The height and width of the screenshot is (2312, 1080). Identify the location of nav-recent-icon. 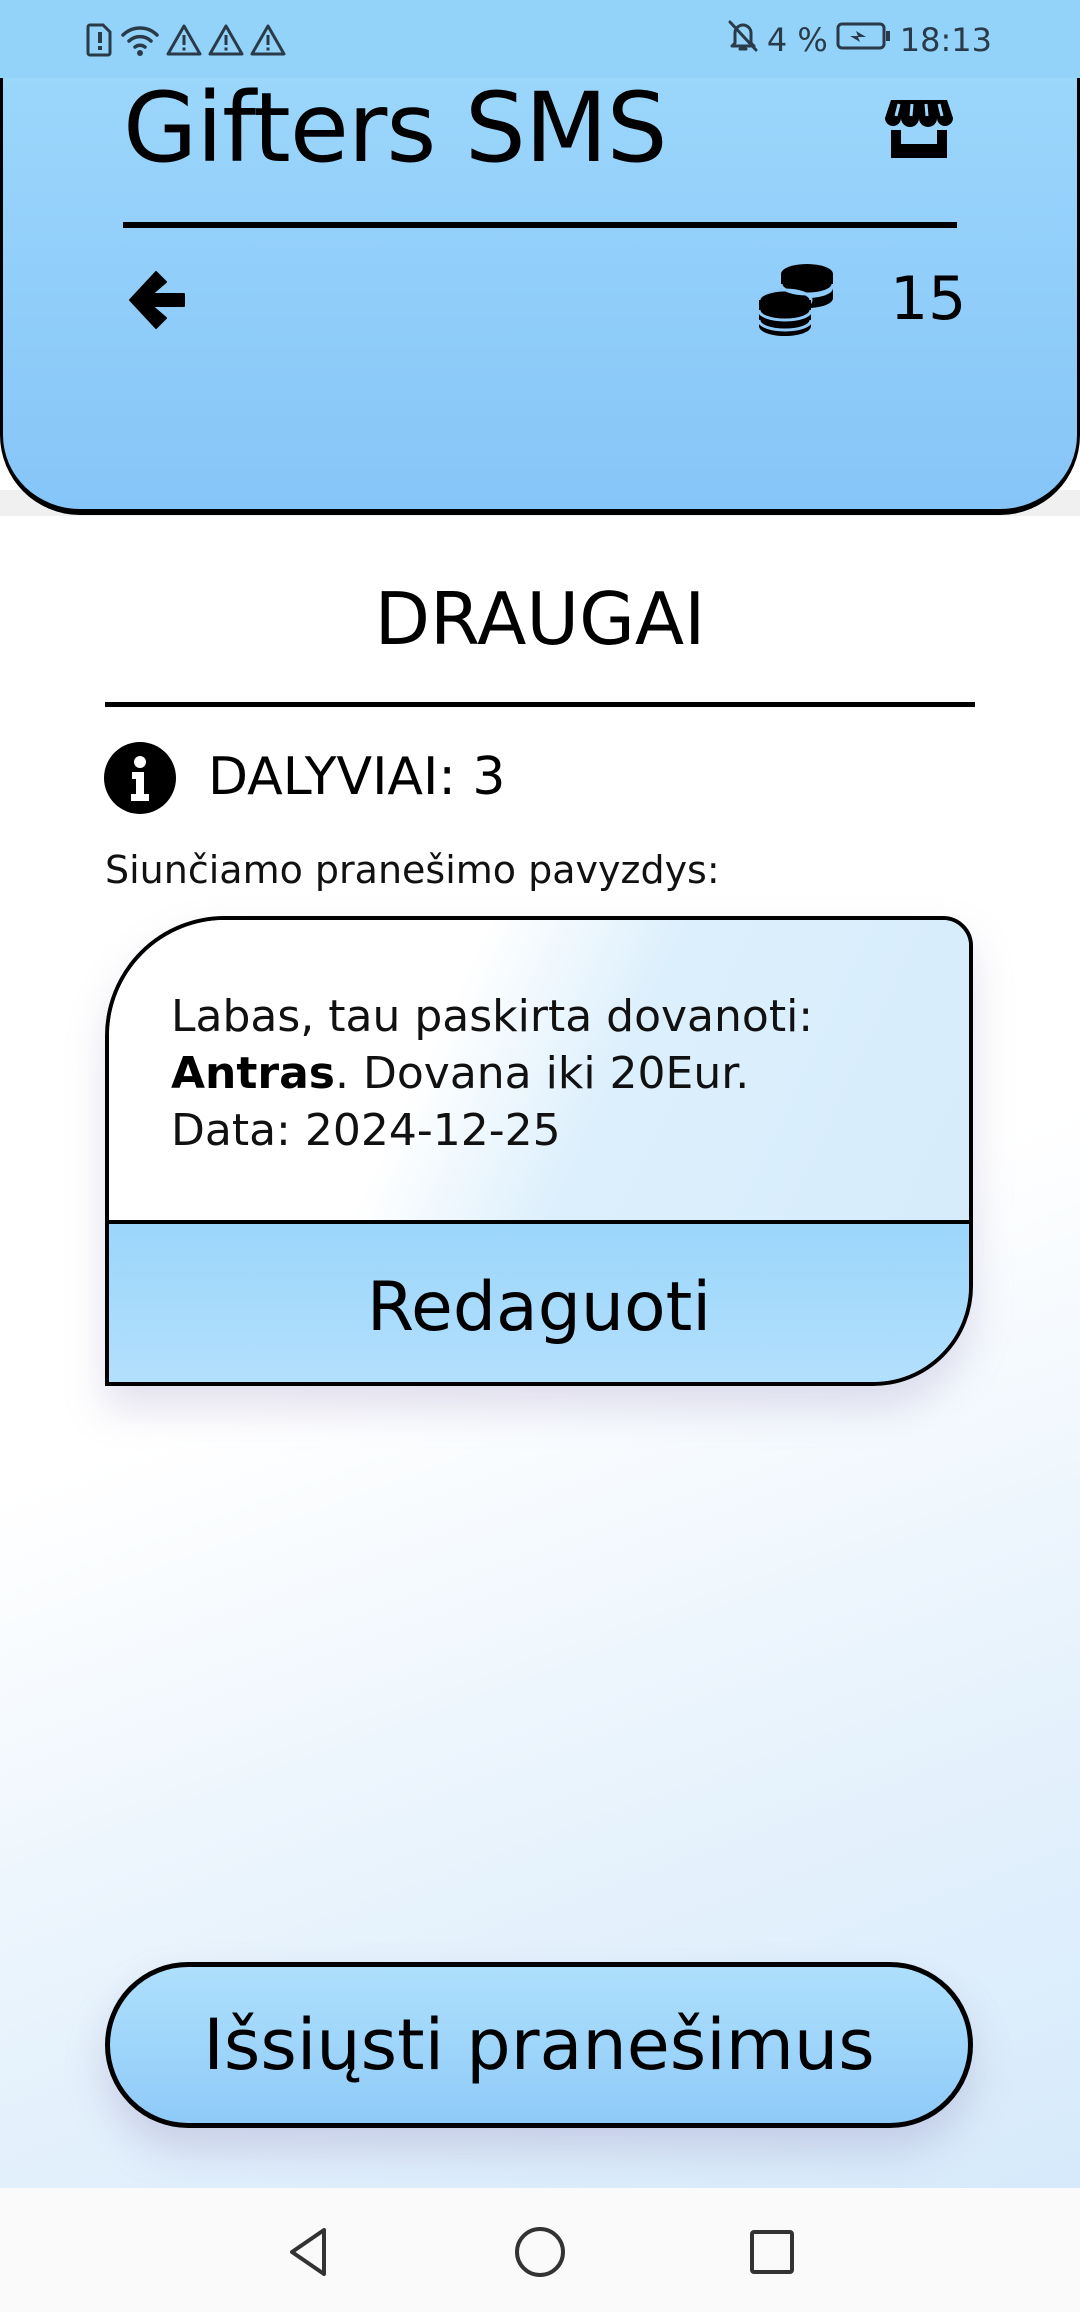
(772, 2252).